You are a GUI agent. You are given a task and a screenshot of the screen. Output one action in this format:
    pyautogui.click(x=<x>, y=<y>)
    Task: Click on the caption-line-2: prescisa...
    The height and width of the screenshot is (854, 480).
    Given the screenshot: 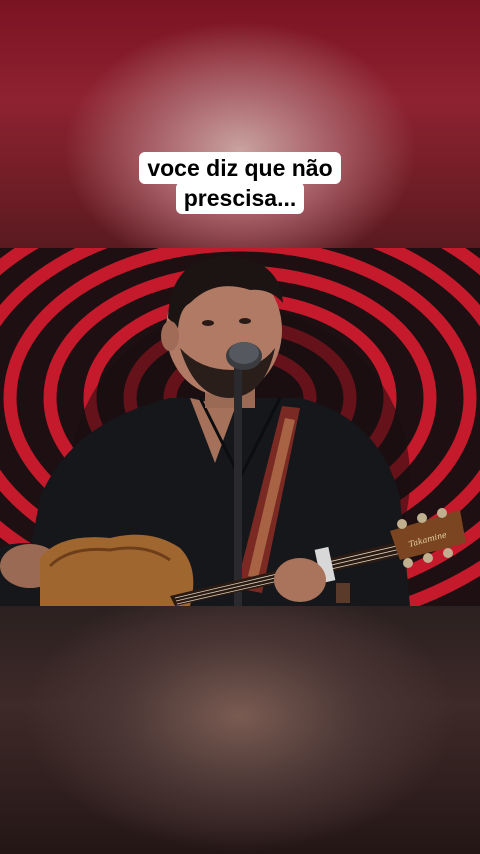 What is the action you would take?
    pyautogui.click(x=240, y=198)
    